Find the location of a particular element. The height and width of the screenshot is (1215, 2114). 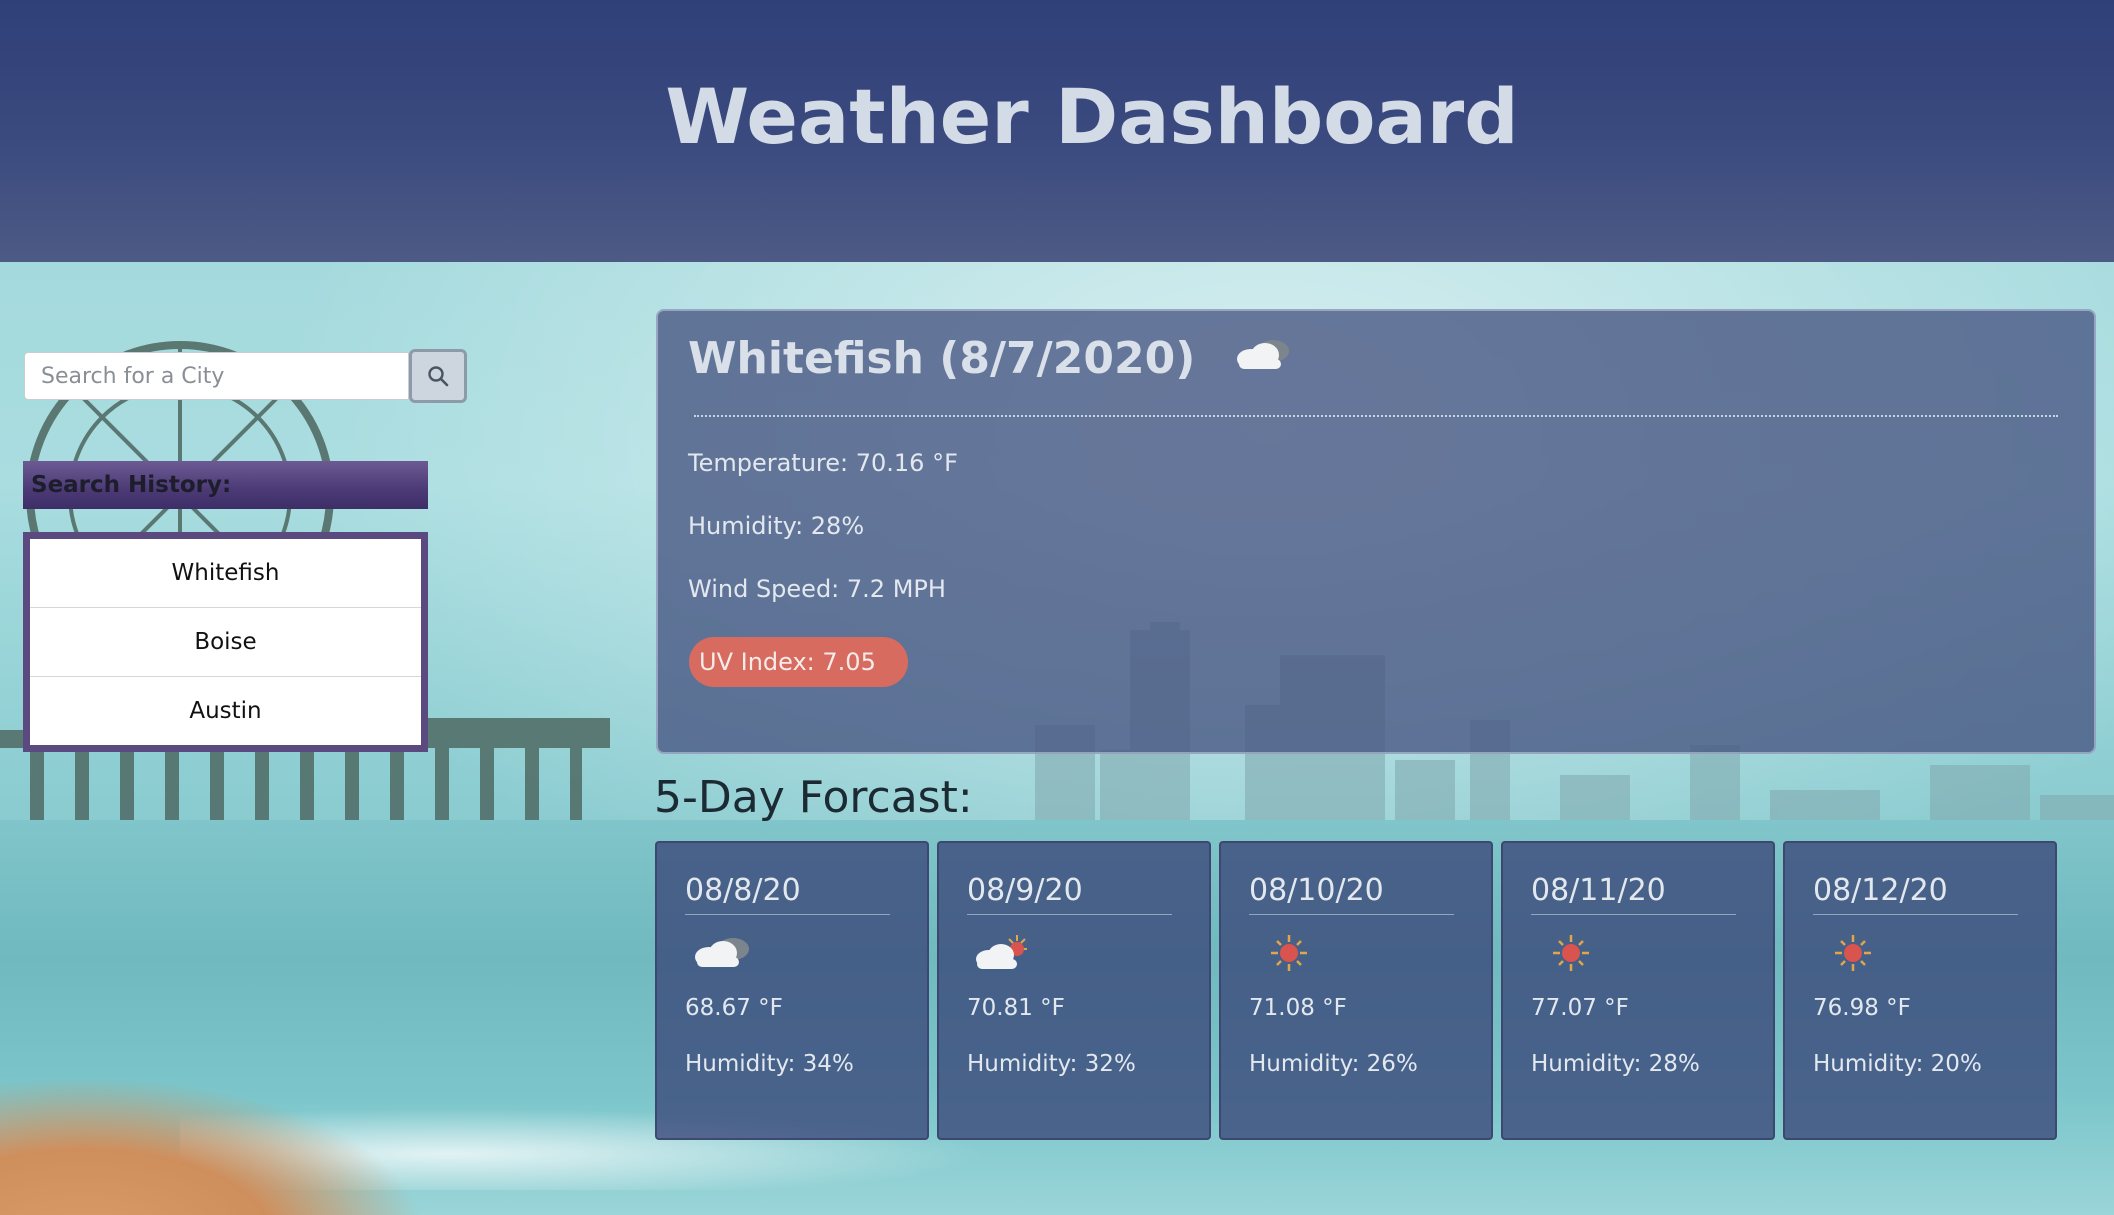

search-bar is located at coordinates (245, 376).